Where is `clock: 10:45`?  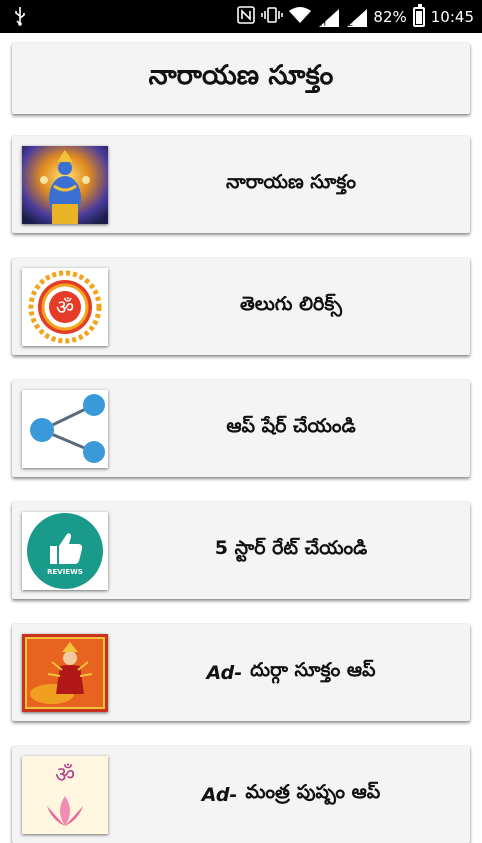 clock: 10:45 is located at coordinates (452, 16).